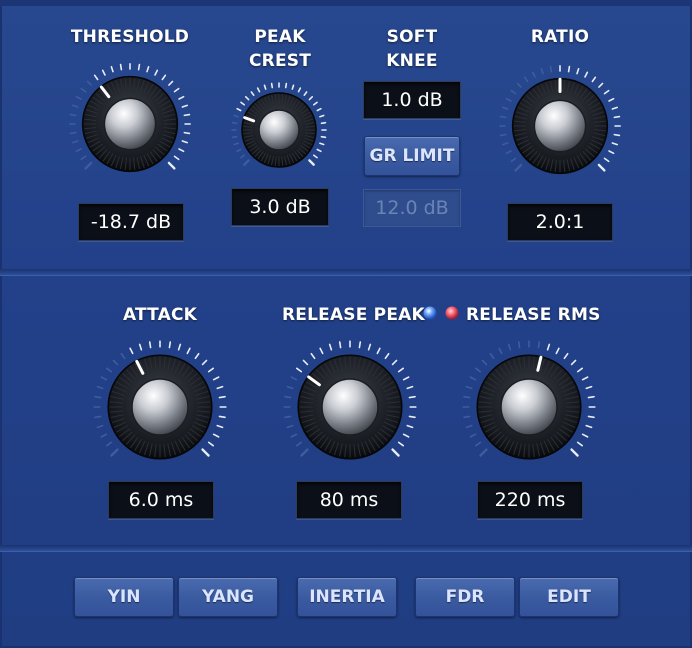 The height and width of the screenshot is (648, 692). What do you see at coordinates (346, 272) in the screenshot?
I see `section-divider-top` at bounding box center [346, 272].